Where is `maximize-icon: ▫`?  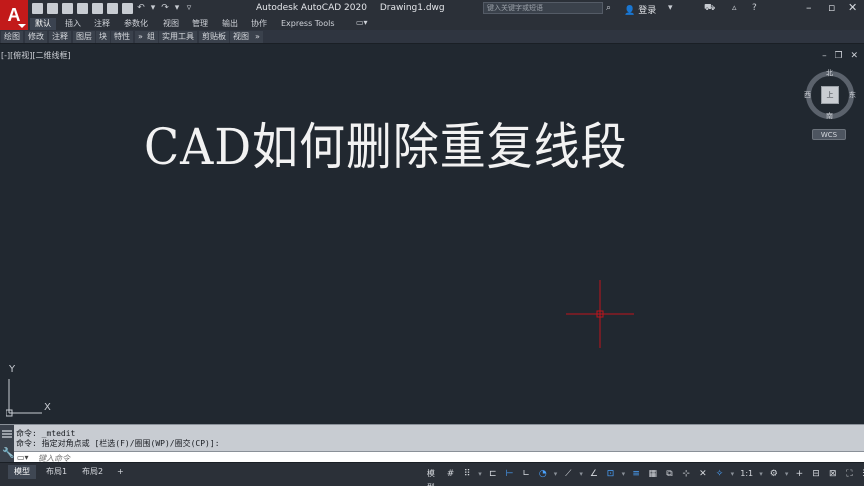 maximize-icon: ▫ is located at coordinates (831, 7).